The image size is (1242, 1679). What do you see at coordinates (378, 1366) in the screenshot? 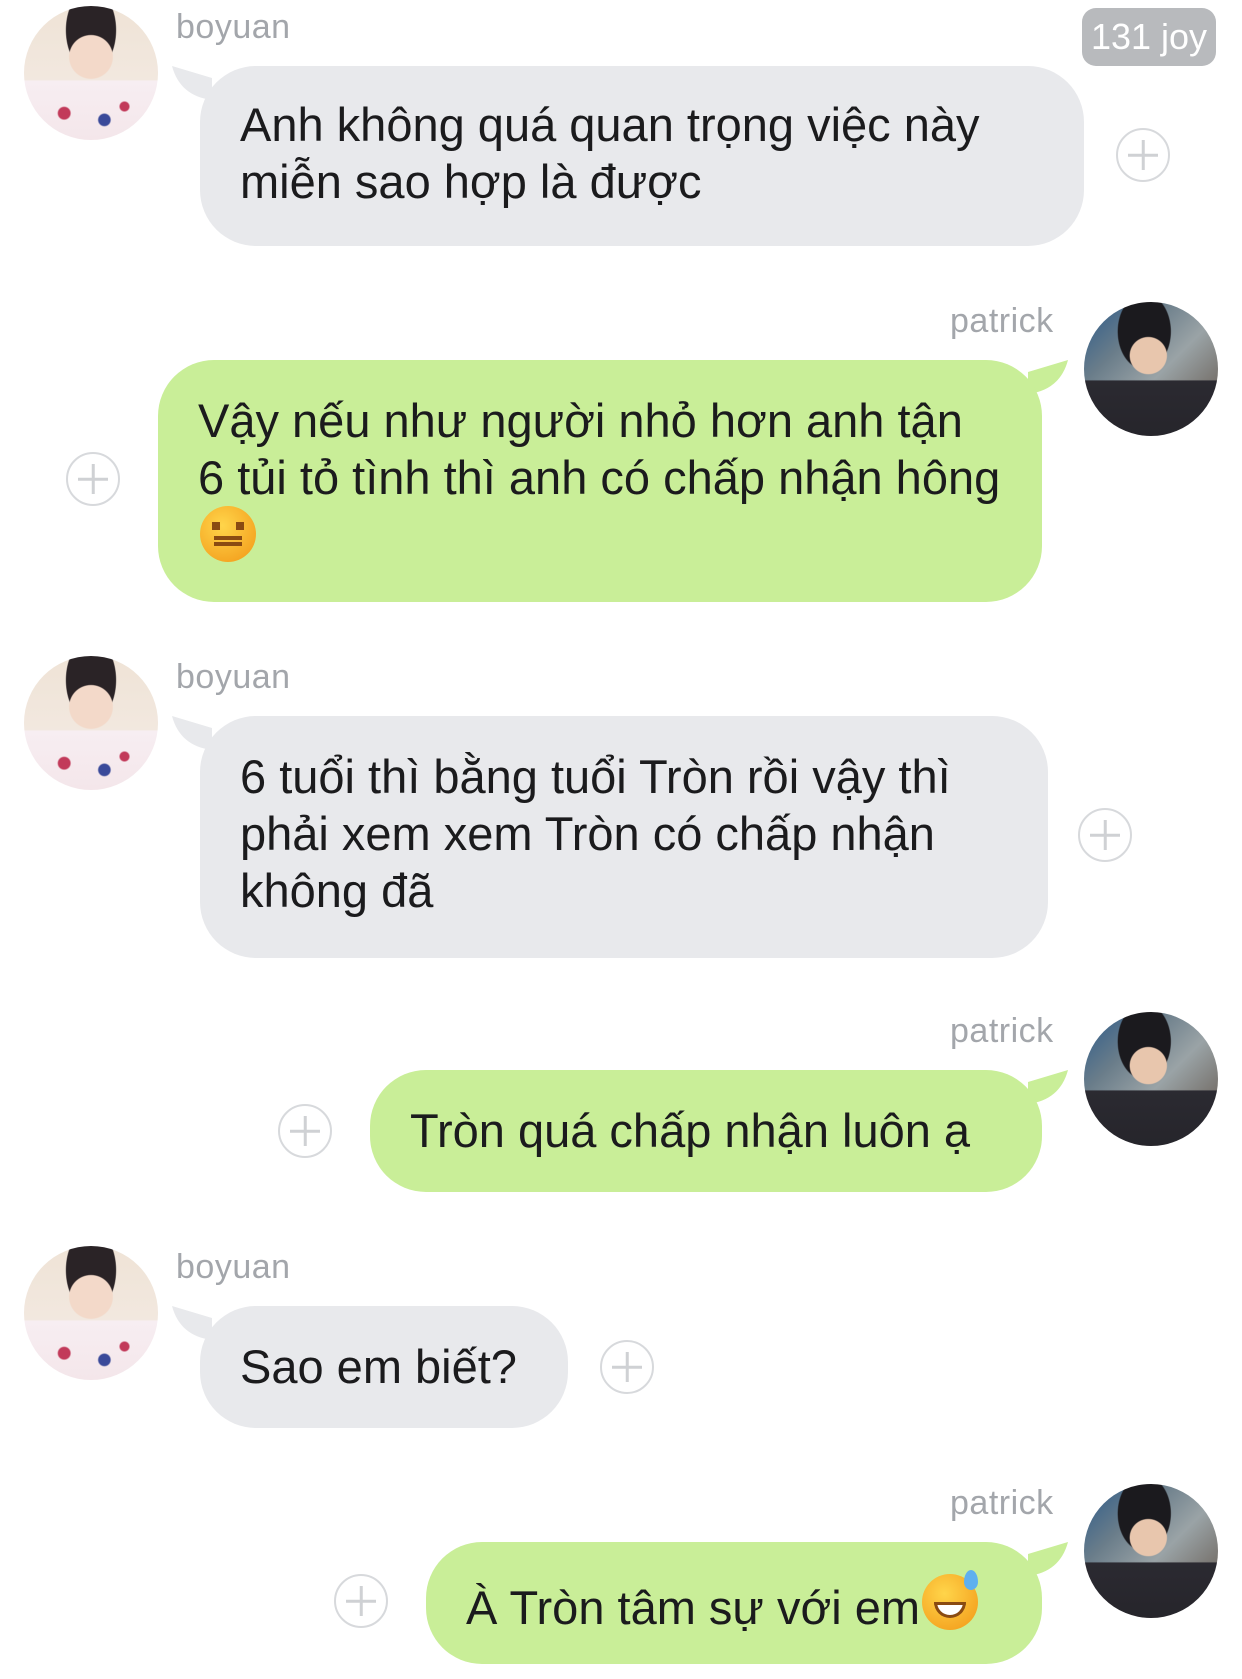
I see `message-text: Sao em biết?` at bounding box center [378, 1366].